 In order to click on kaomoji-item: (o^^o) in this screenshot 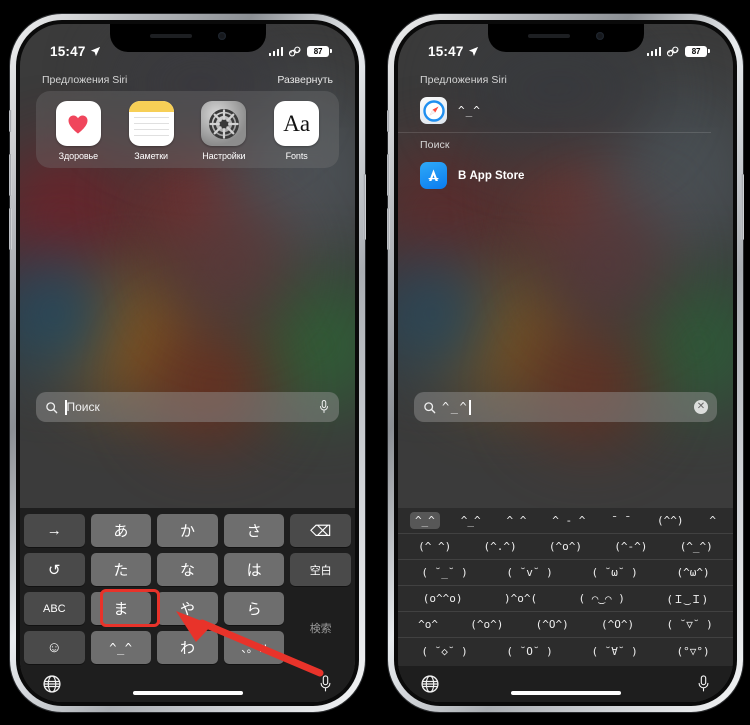, I will do `click(443, 598)`.